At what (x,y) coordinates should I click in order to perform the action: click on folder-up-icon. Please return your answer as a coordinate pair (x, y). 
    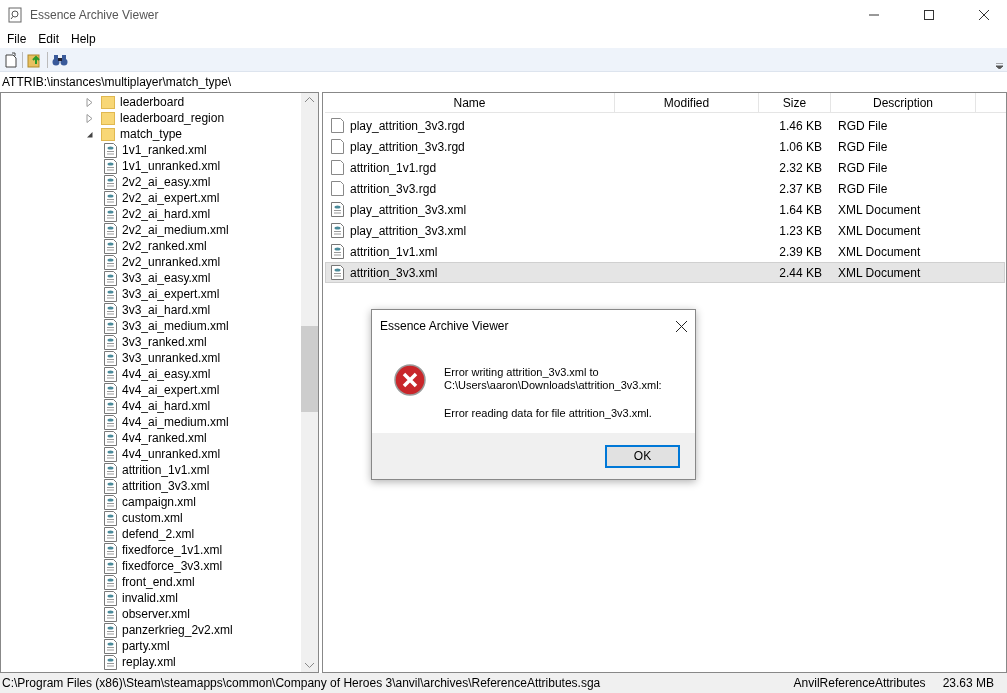
    Looking at the image, I should click on (35, 59).